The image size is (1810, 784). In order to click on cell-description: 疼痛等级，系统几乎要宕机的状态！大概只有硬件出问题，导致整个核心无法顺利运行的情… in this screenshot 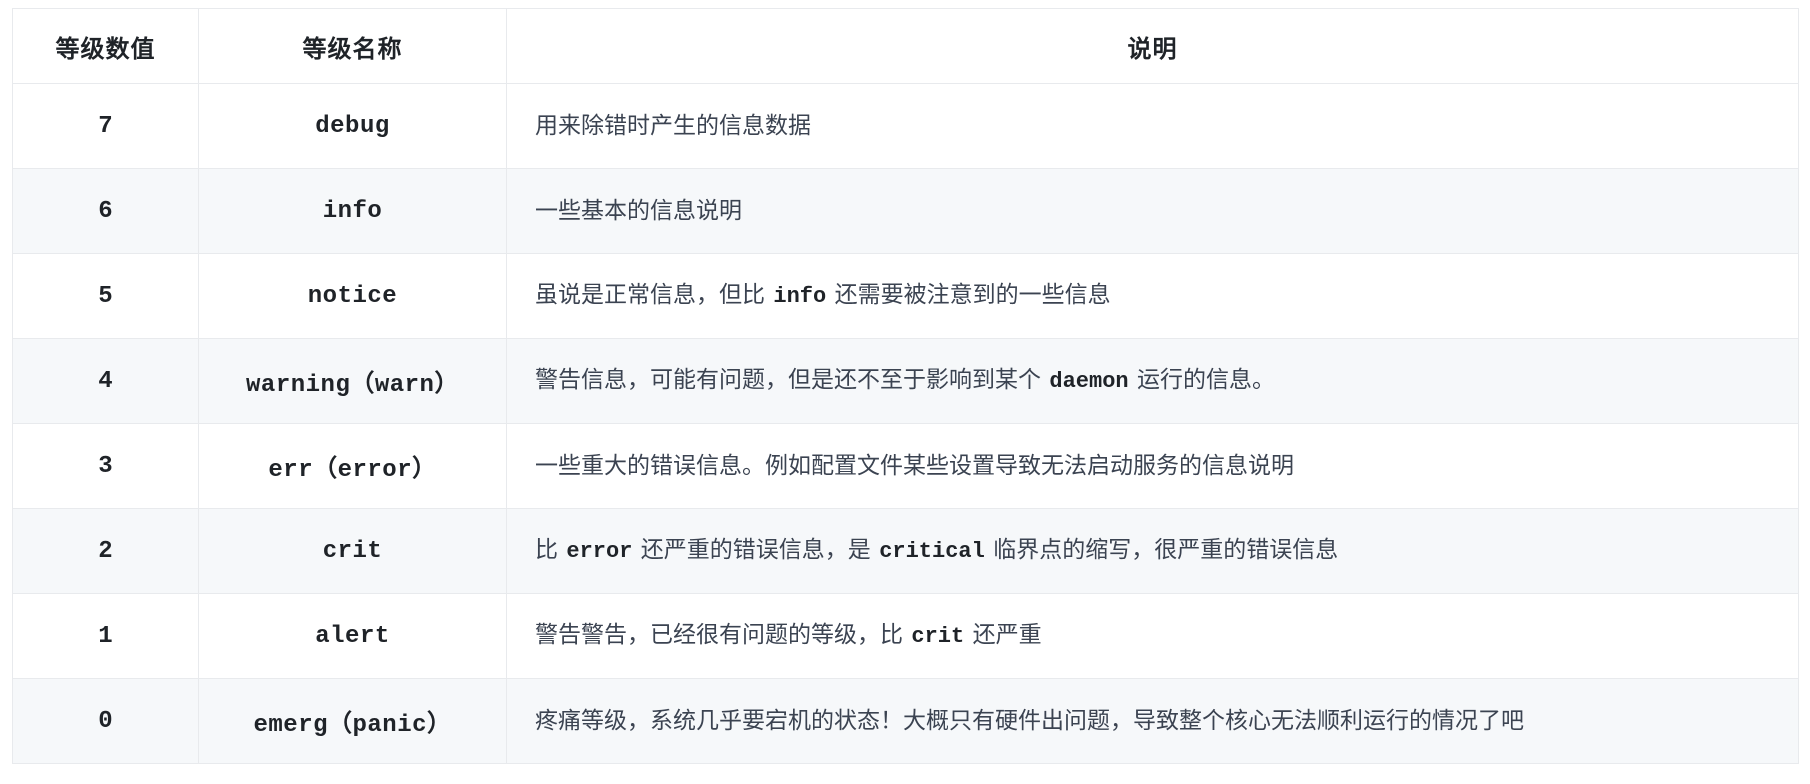, I will do `click(1152, 721)`.